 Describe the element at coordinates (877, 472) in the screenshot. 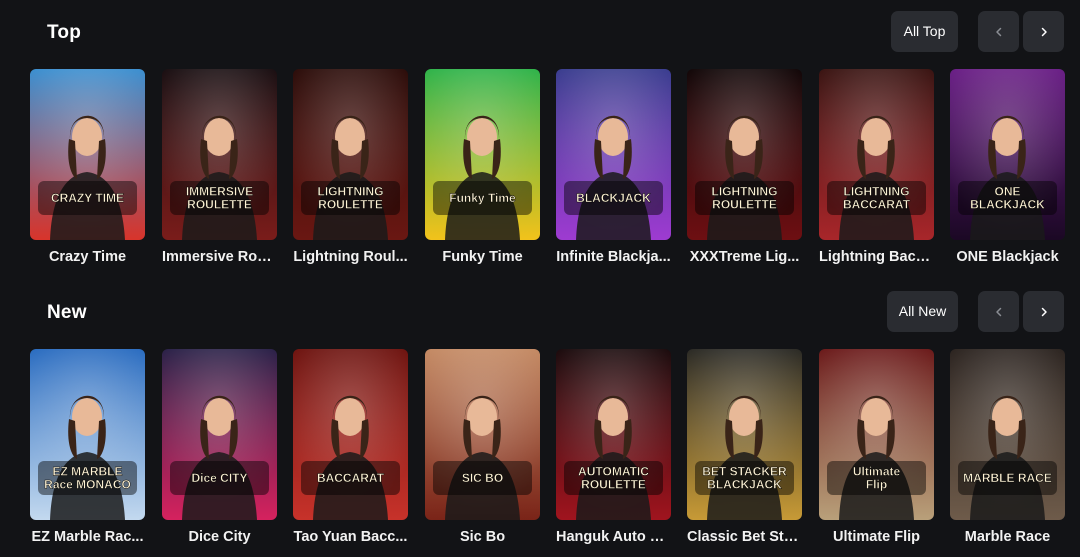

I see `game-logo-text: Ultimate` at that location.